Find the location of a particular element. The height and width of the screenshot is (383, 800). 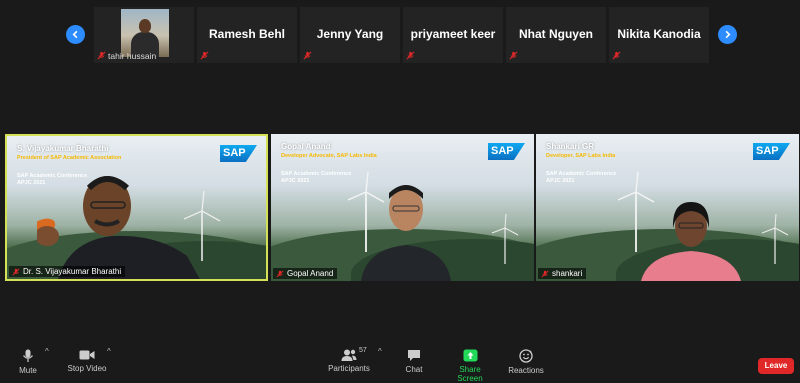

participants-button: 57 Participants is located at coordinates (349, 360).